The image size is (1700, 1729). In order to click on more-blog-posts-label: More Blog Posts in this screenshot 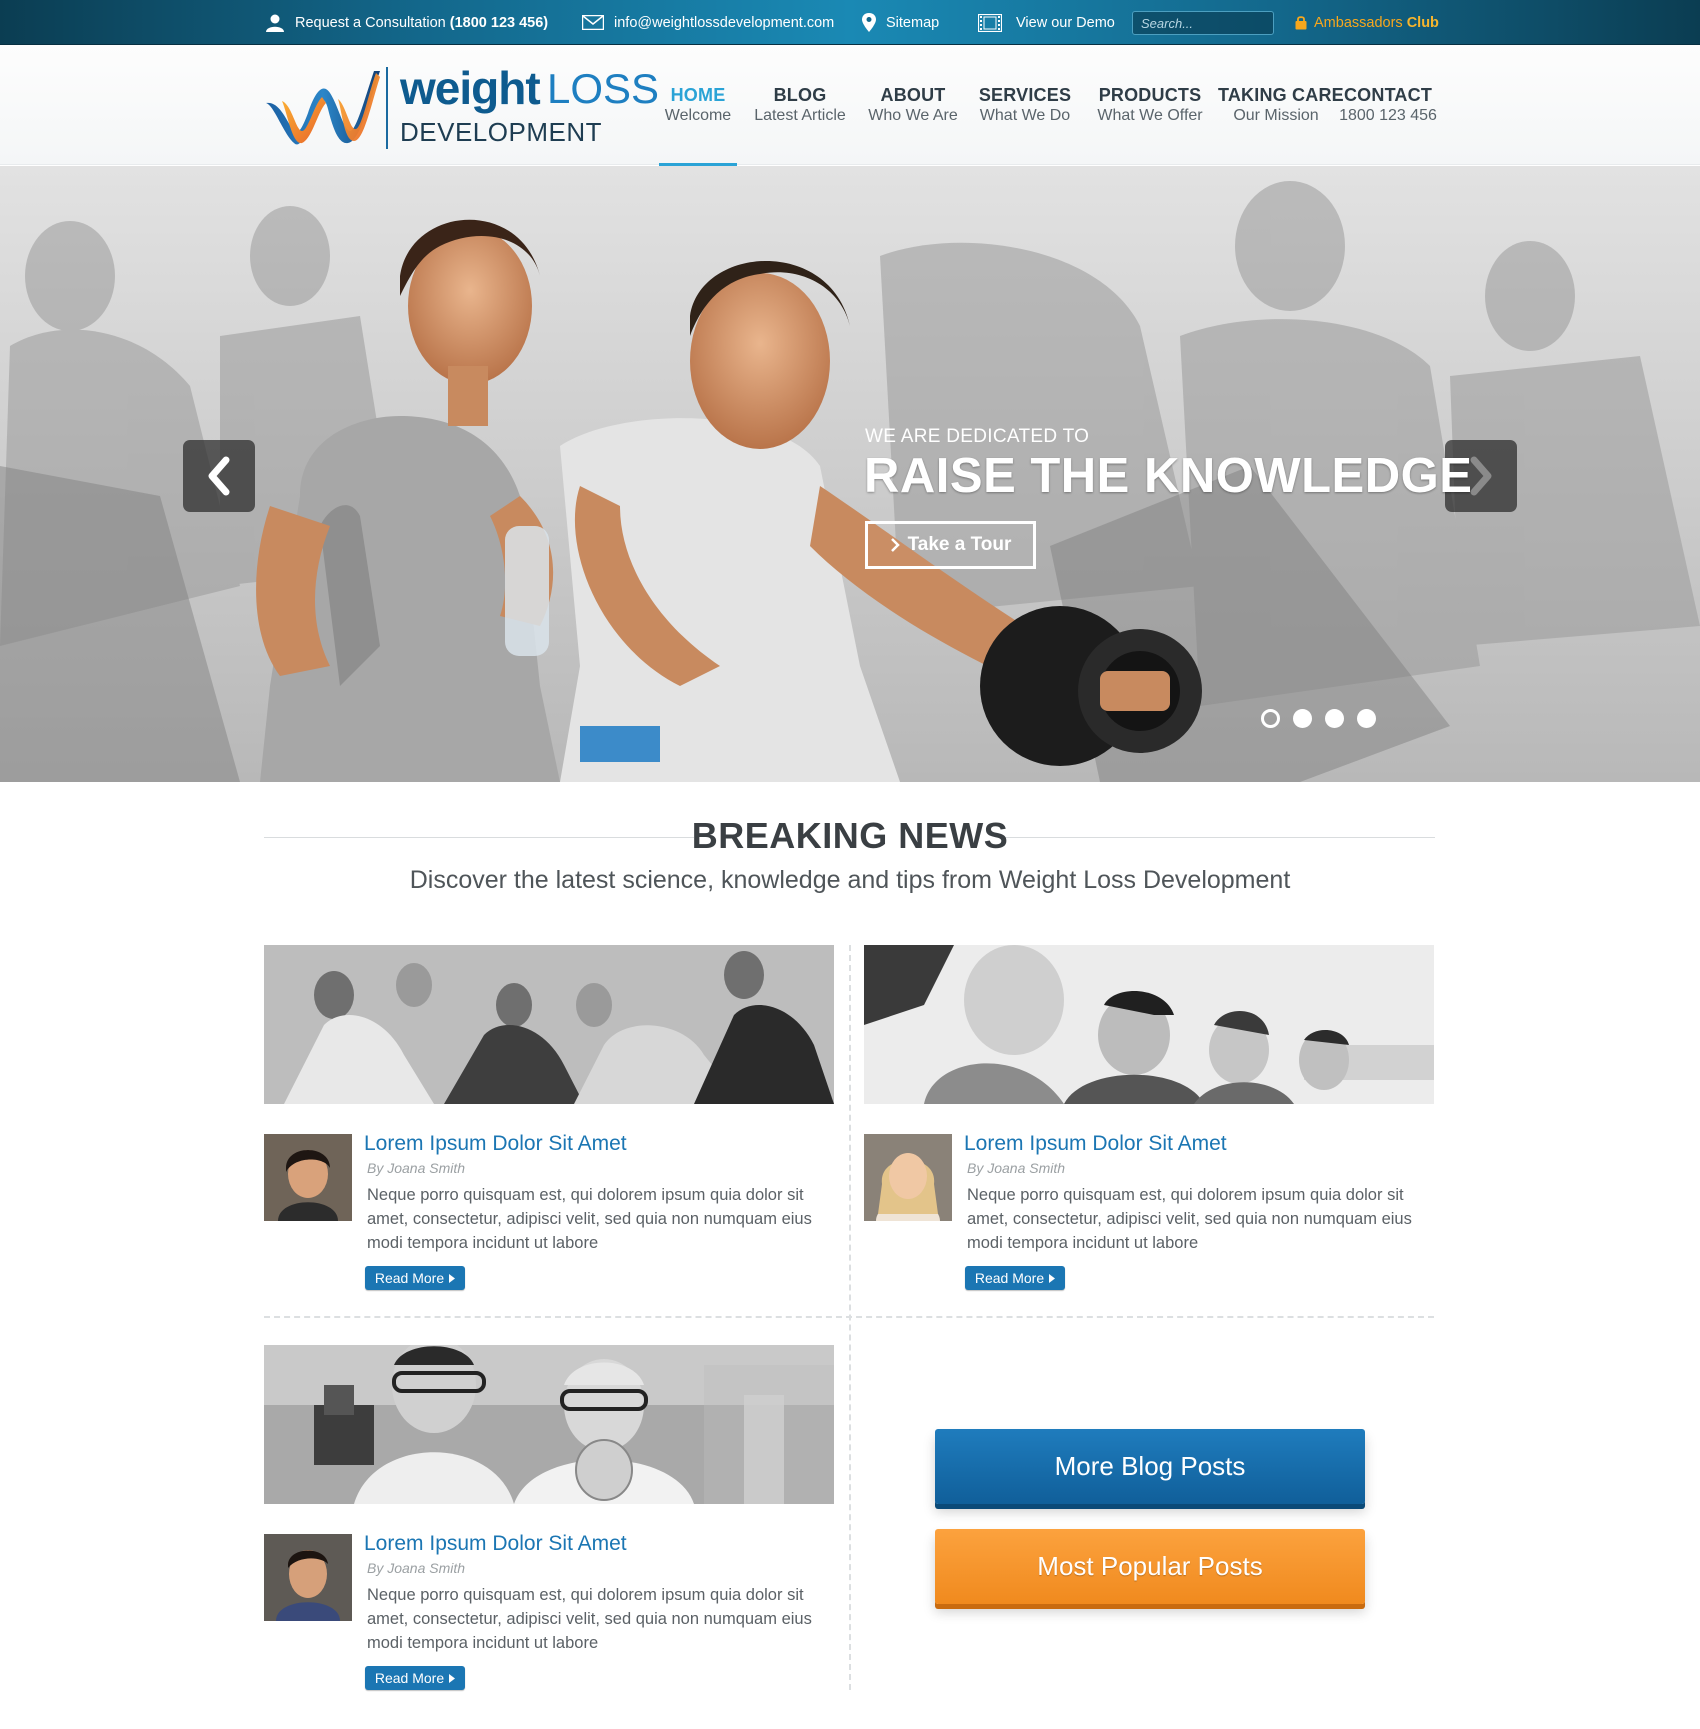, I will do `click(1150, 1466)`.